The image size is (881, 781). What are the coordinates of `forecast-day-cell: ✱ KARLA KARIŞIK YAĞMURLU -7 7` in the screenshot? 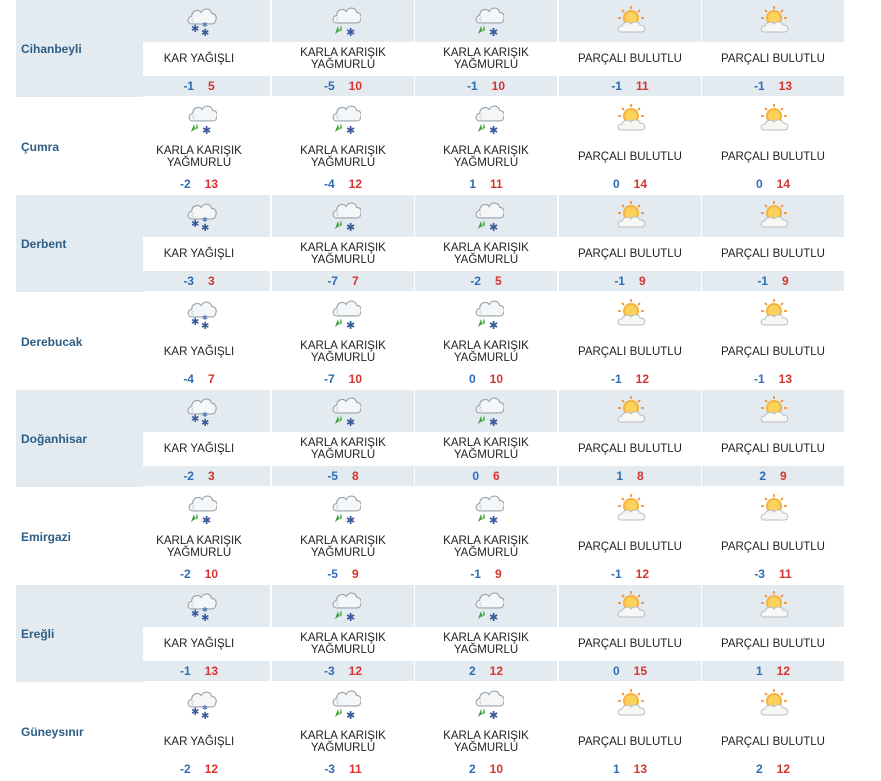 It's located at (343, 243).